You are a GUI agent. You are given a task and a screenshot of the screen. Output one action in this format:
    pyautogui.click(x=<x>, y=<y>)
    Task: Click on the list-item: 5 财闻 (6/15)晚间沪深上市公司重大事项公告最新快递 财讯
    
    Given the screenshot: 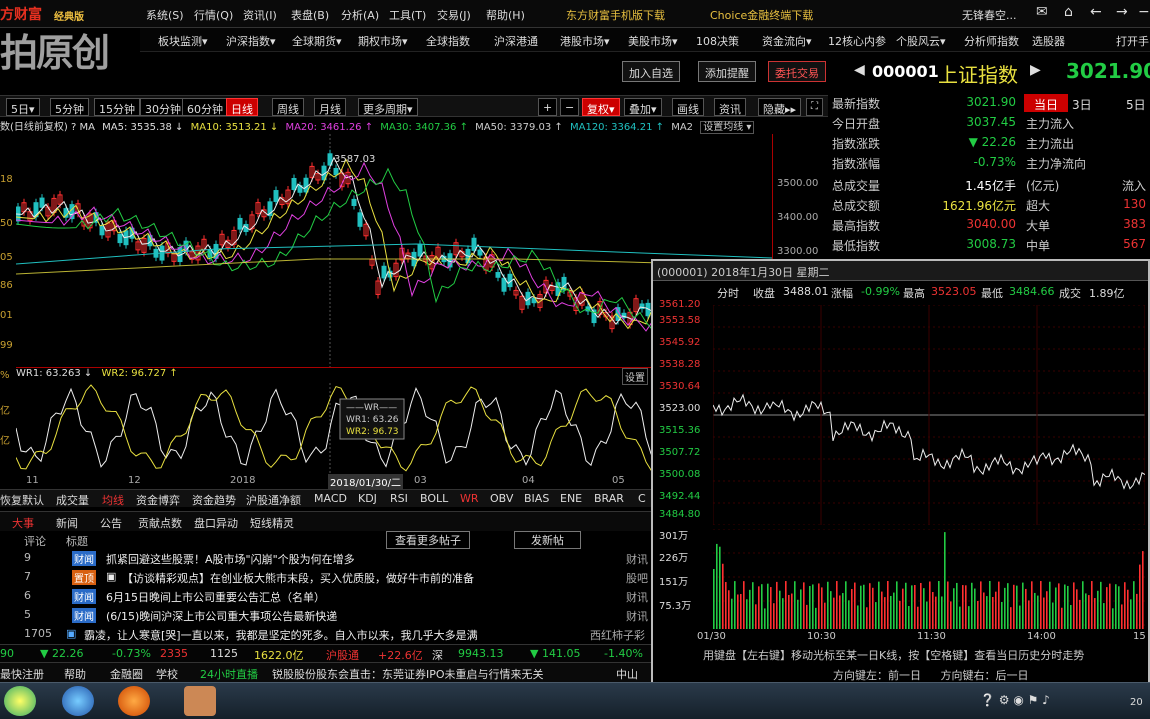 What is the action you would take?
    pyautogui.click(x=326, y=615)
    